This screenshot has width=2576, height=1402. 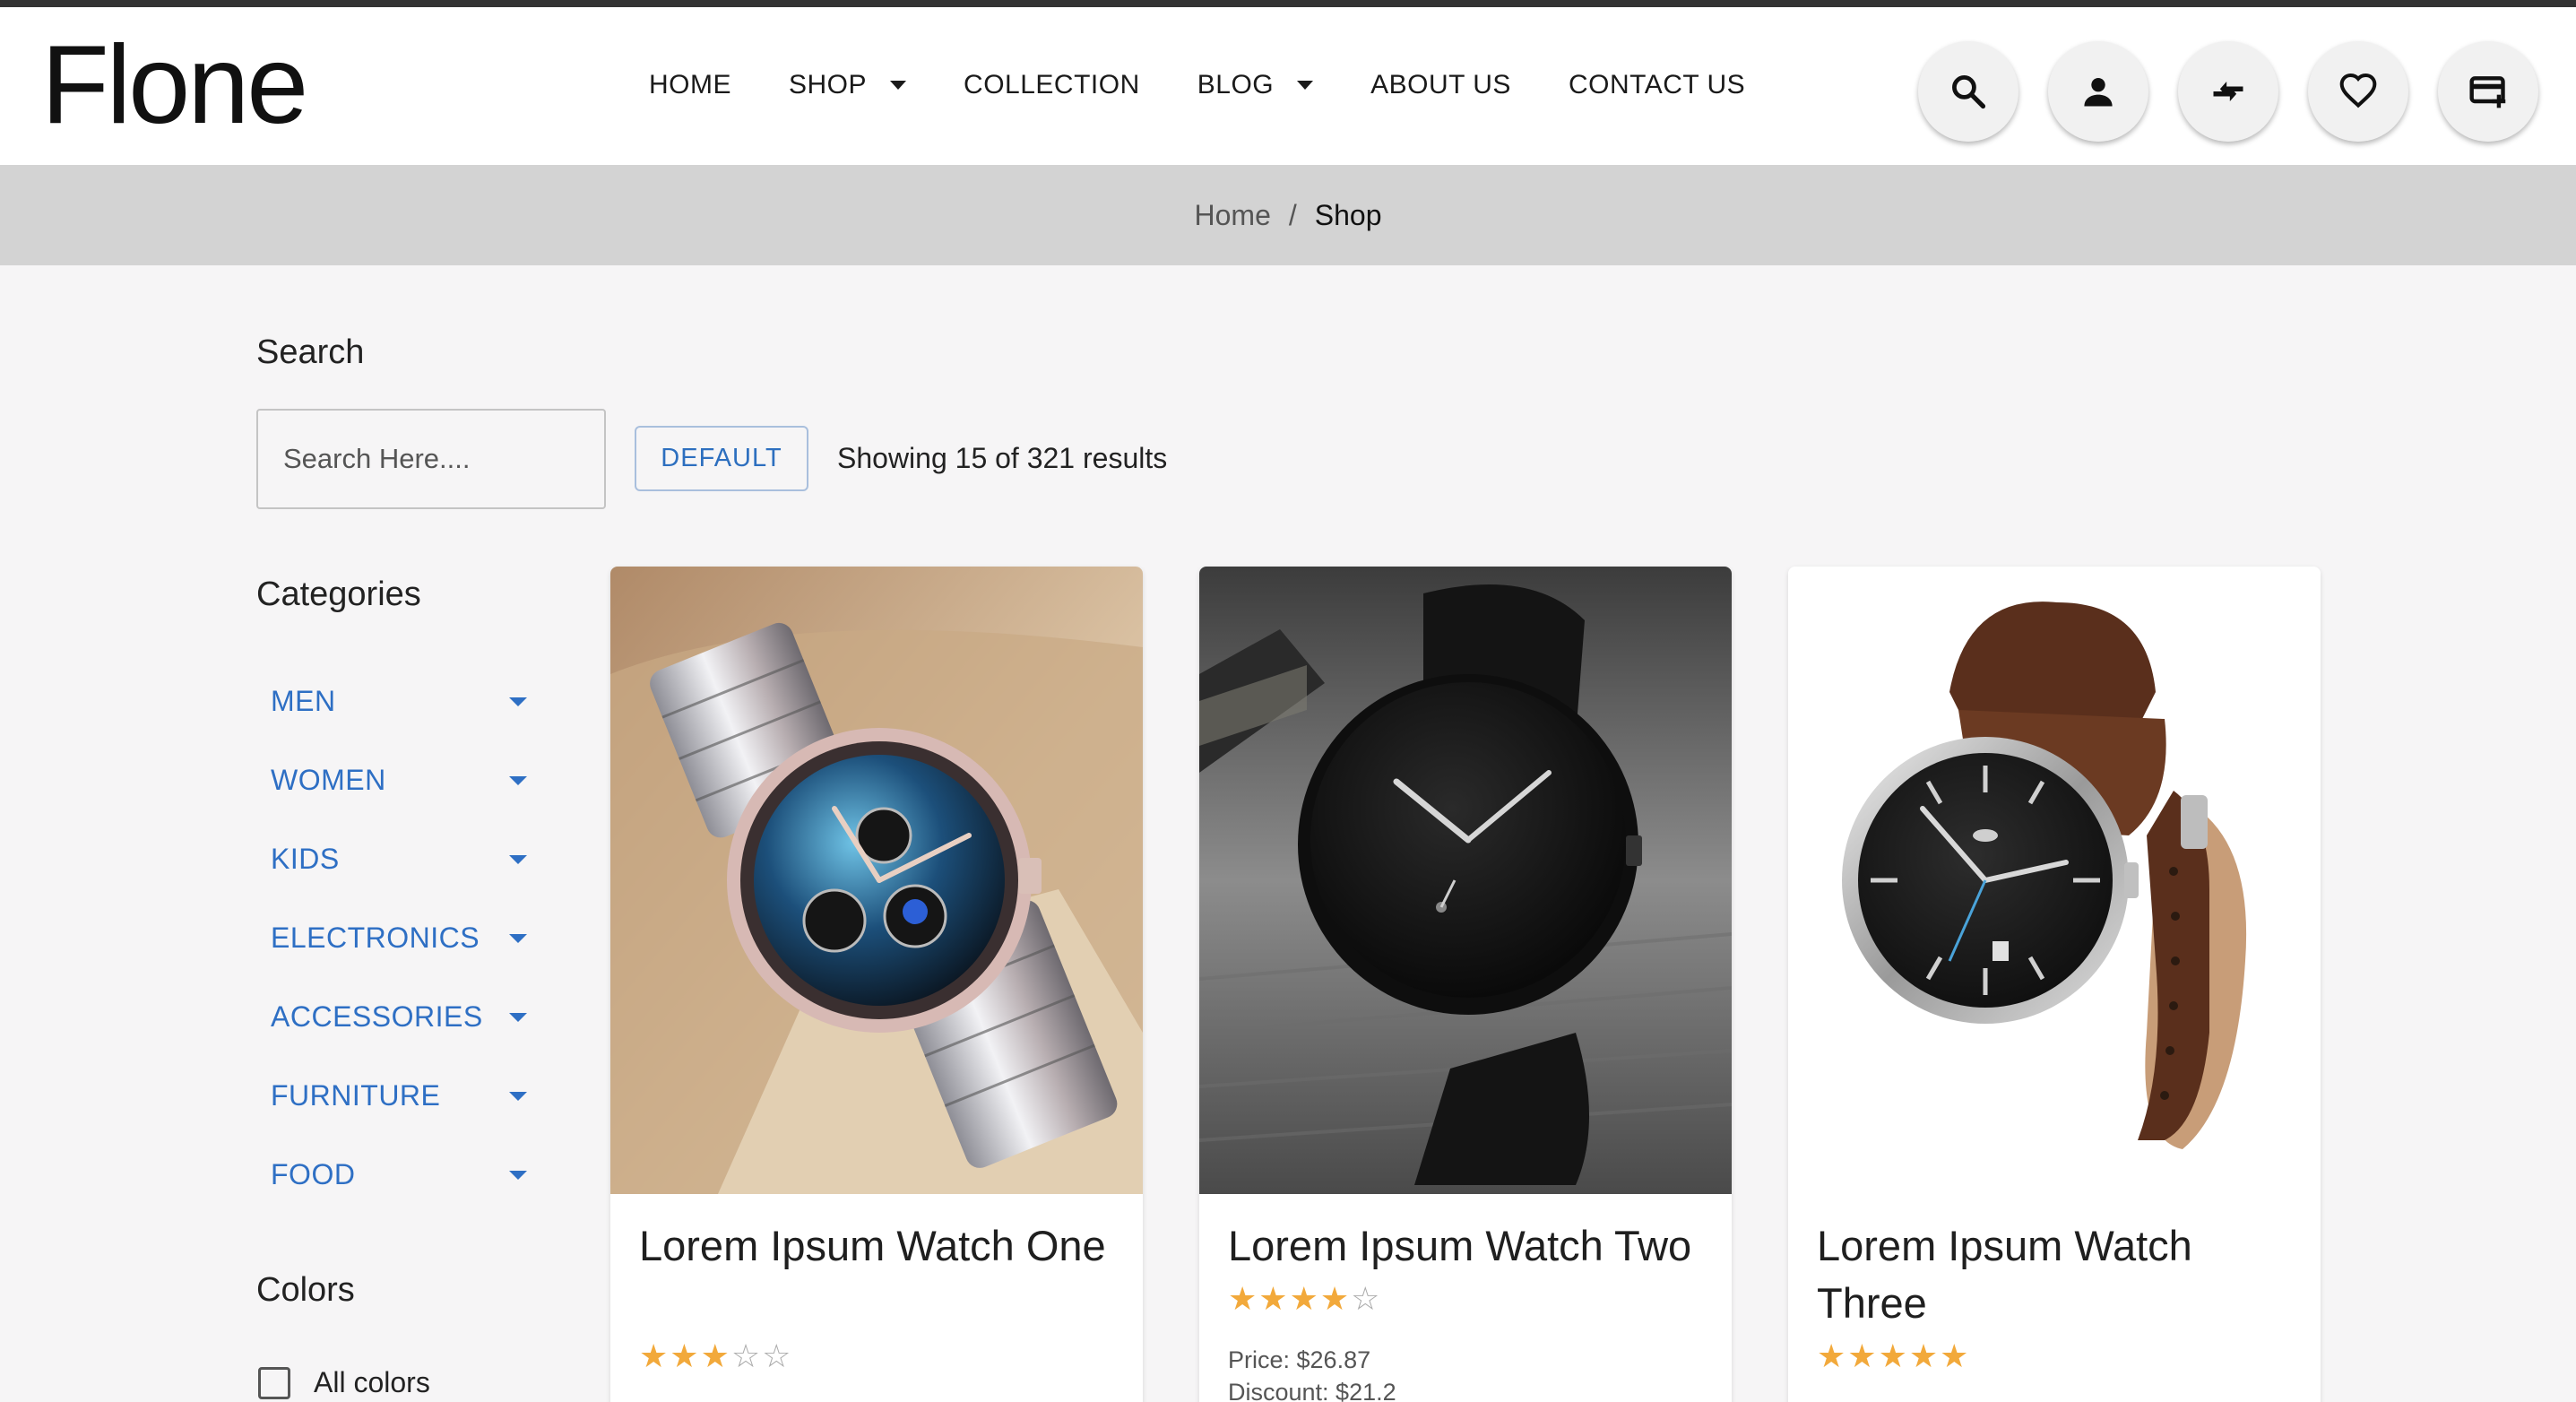 I want to click on header-actions, so click(x=2243, y=91).